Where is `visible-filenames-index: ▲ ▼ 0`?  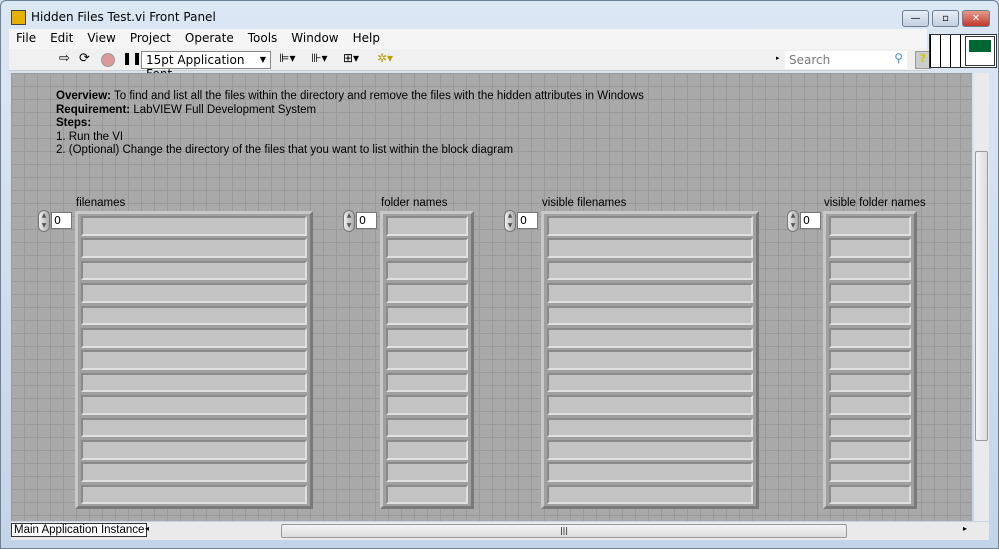
visible-filenames-index: ▲ ▼ 0 is located at coordinates (522, 221).